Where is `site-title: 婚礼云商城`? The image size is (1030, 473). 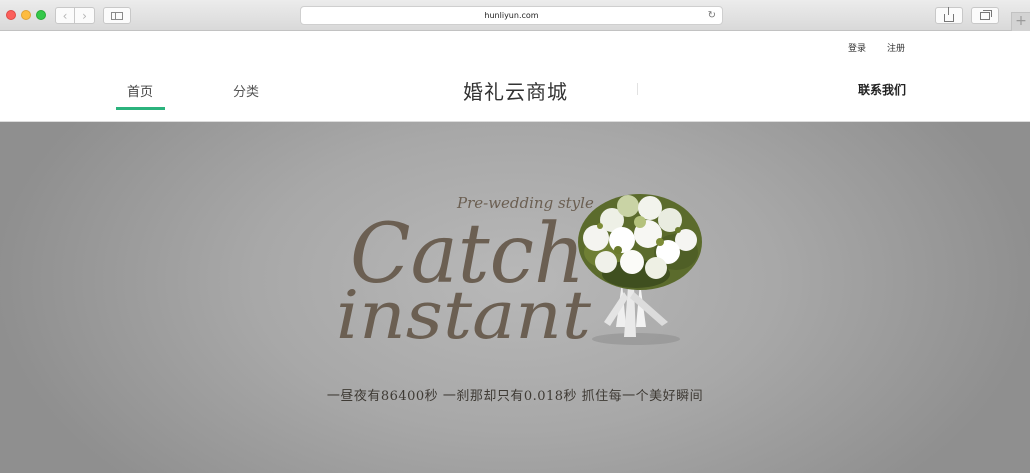 site-title: 婚礼云商城 is located at coordinates (515, 90).